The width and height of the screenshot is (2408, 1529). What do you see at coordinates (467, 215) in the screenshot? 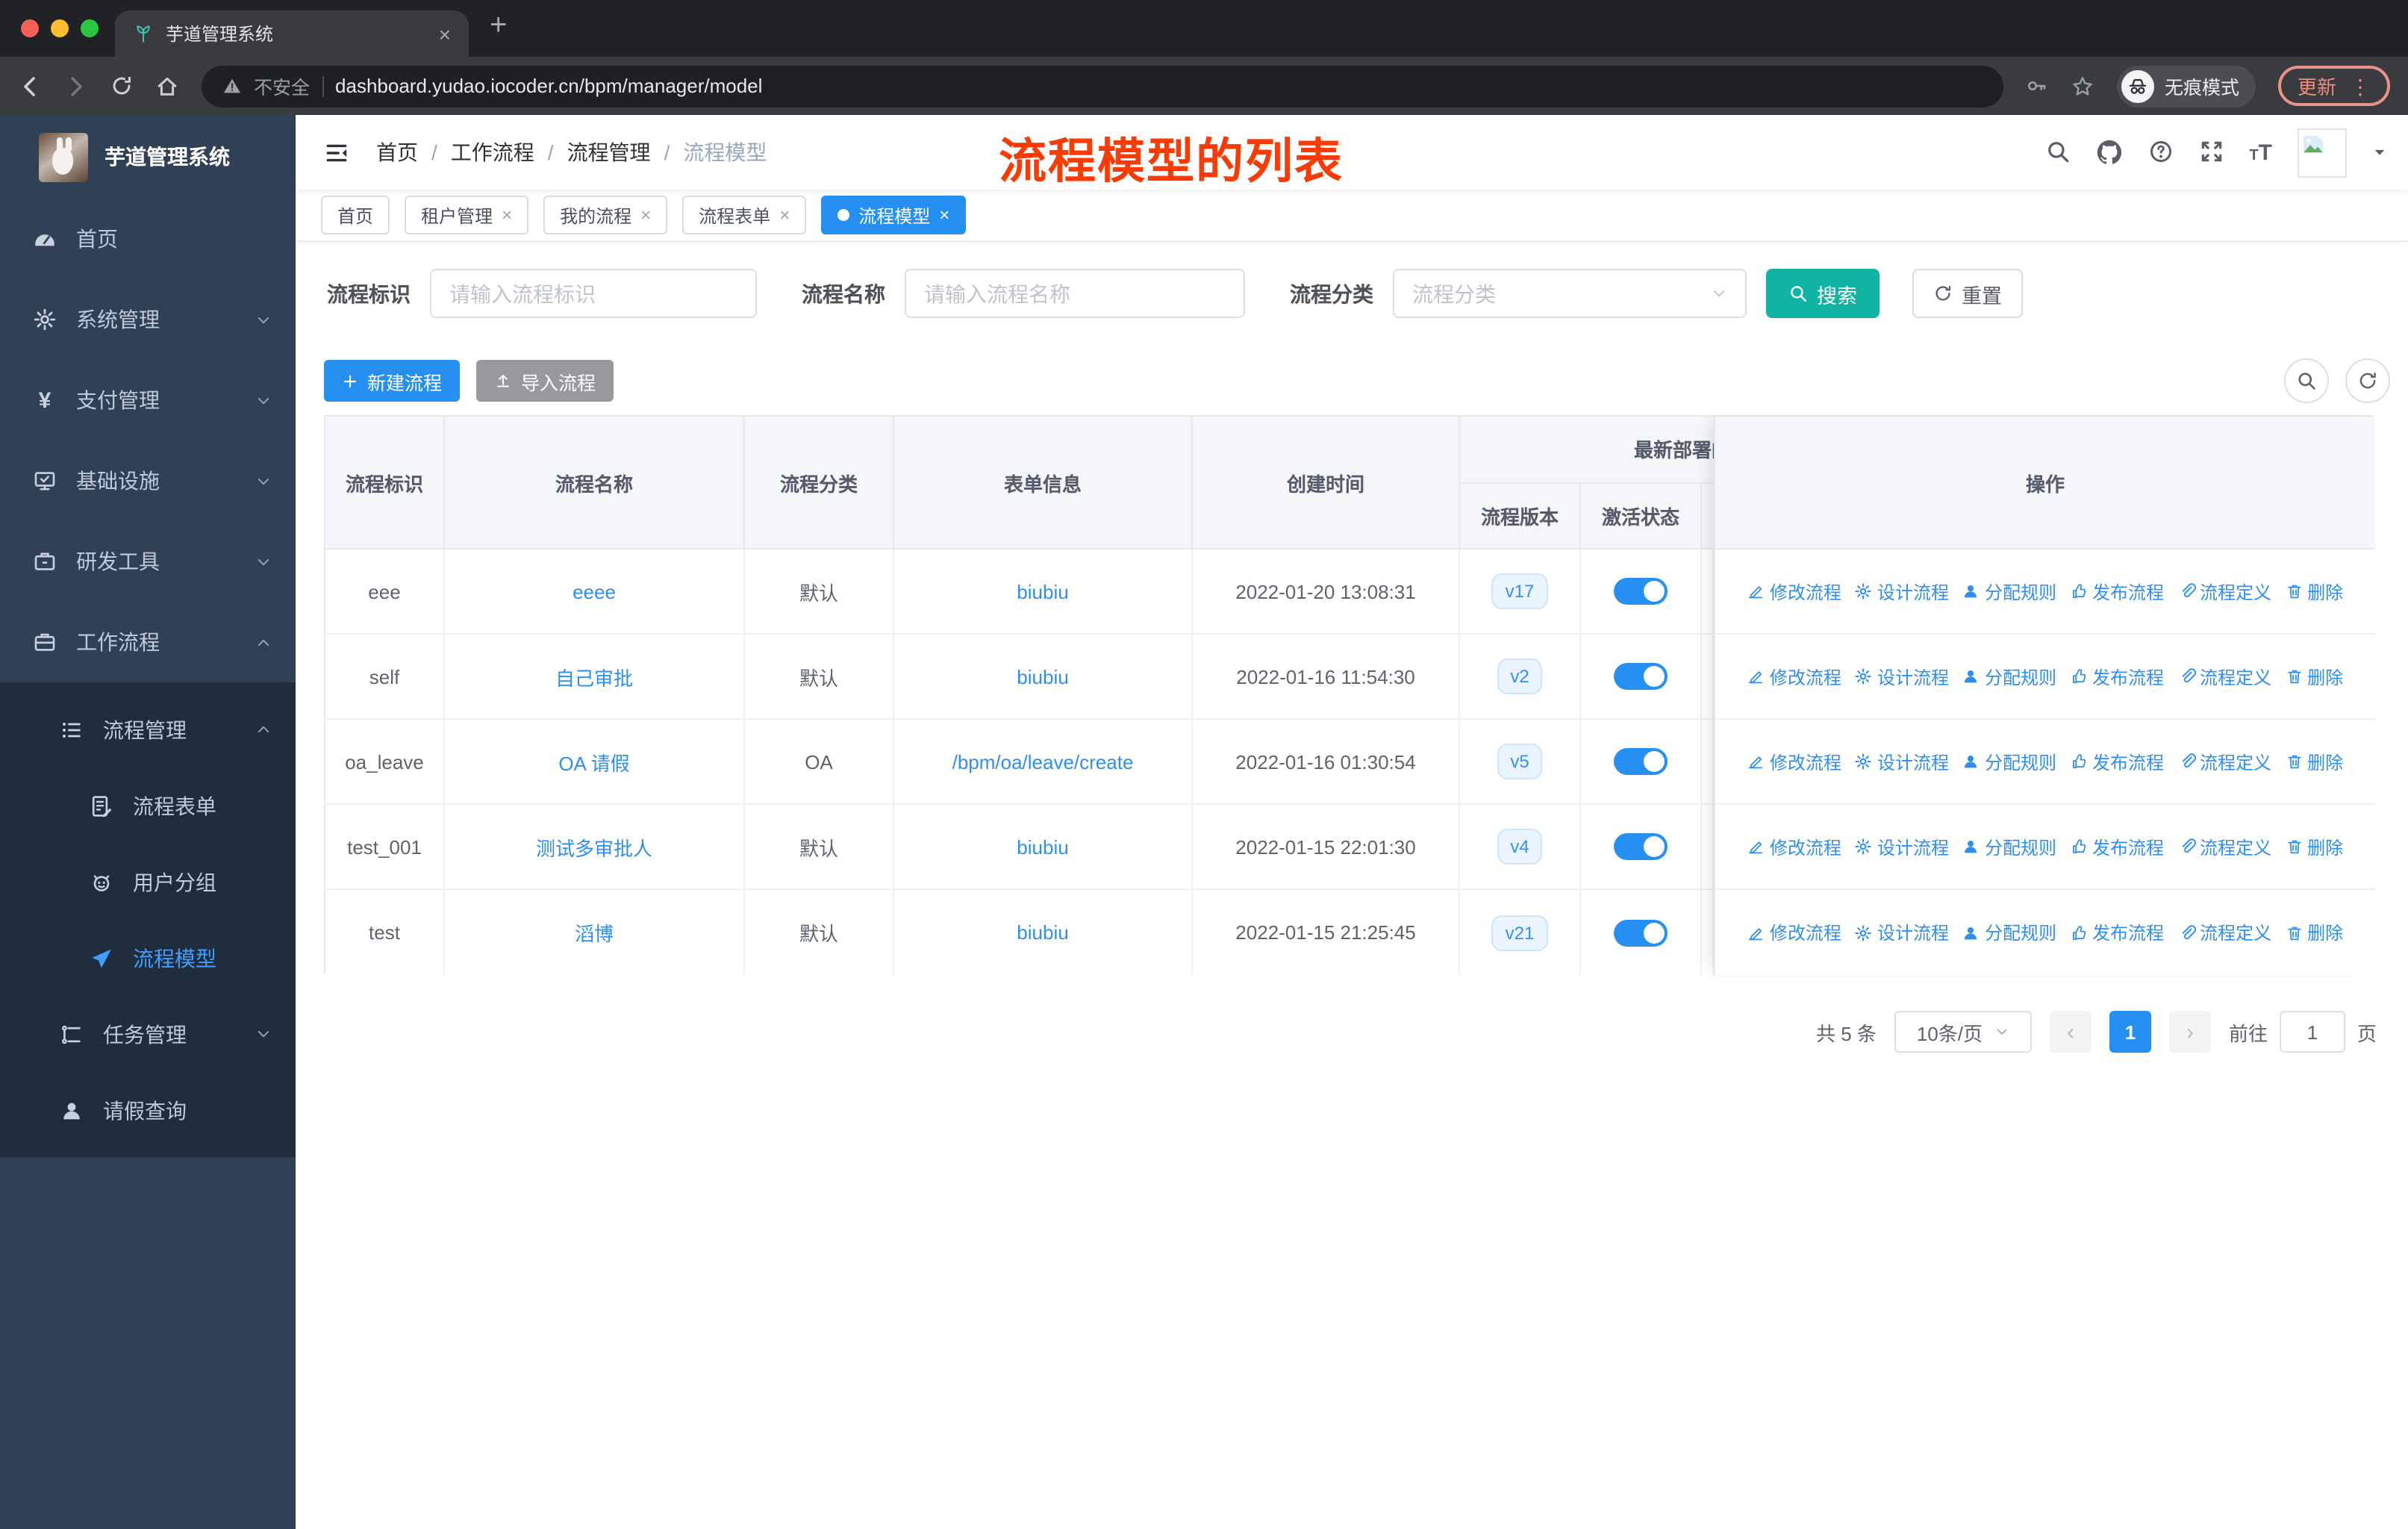
I see `tag-tenant: 租户管理 ×` at bounding box center [467, 215].